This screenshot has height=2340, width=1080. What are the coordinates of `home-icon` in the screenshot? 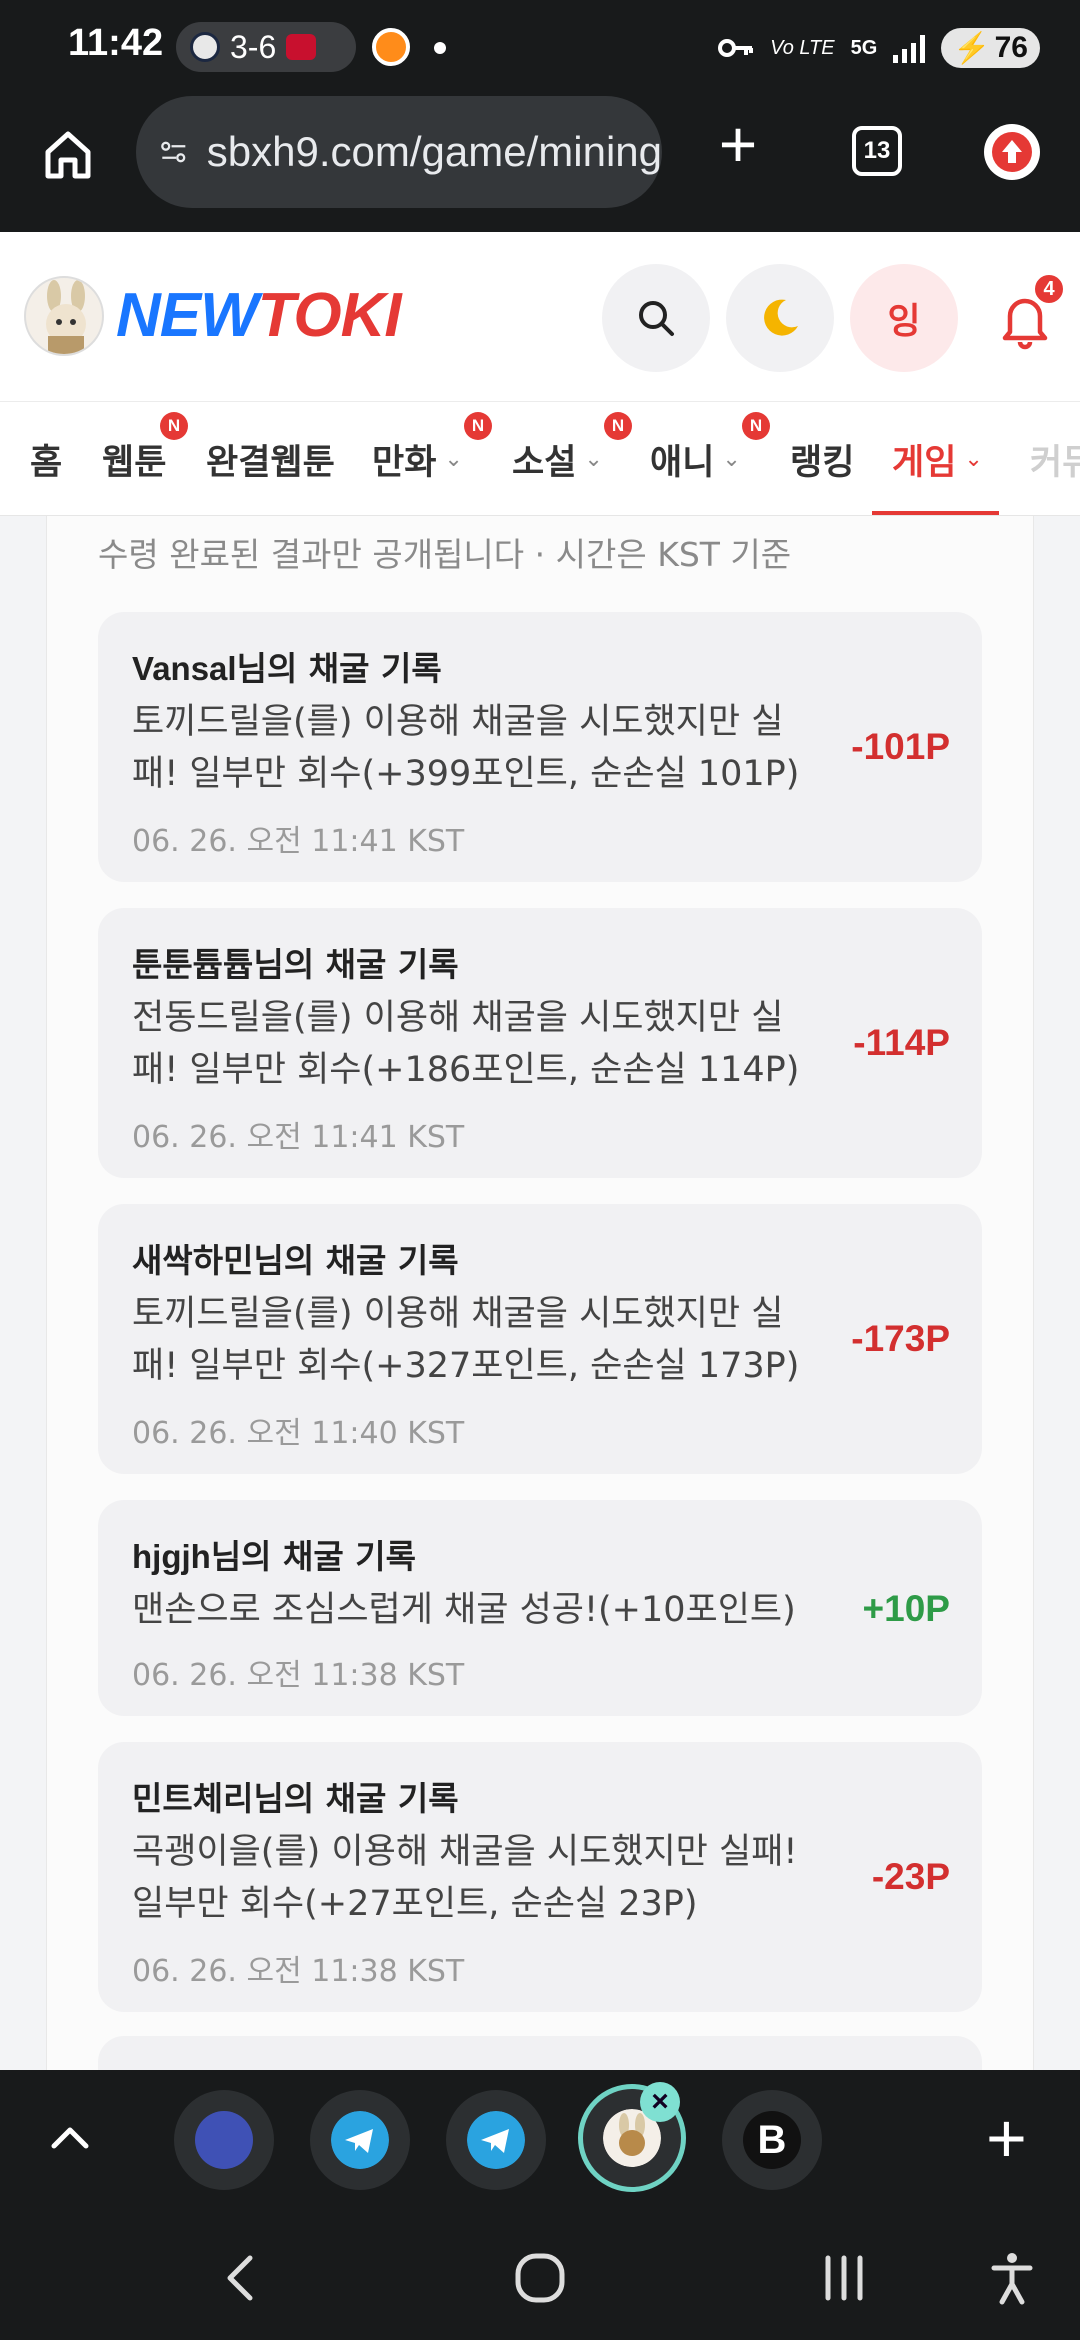 It's located at (68, 154).